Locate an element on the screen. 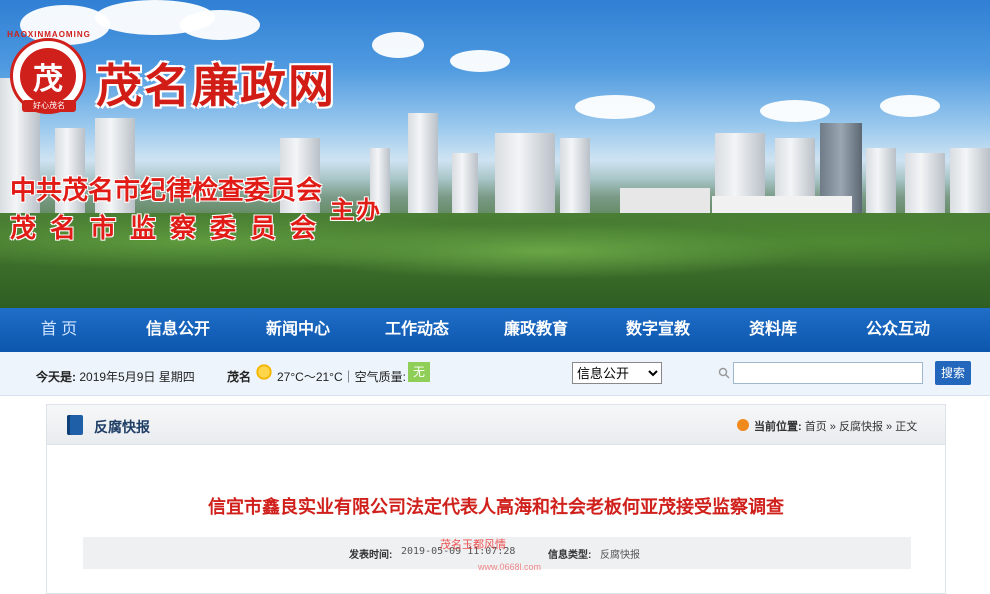 The height and width of the screenshot is (594, 990). breadcrumb-section: 反腐快报 is located at coordinates (861, 427).